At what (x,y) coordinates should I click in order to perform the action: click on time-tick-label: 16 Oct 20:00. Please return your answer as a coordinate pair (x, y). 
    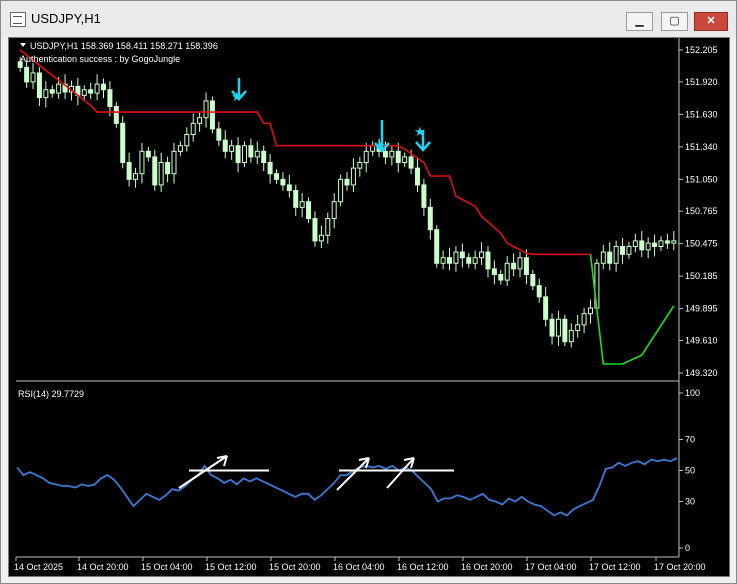
    Looking at the image, I should click on (487, 567).